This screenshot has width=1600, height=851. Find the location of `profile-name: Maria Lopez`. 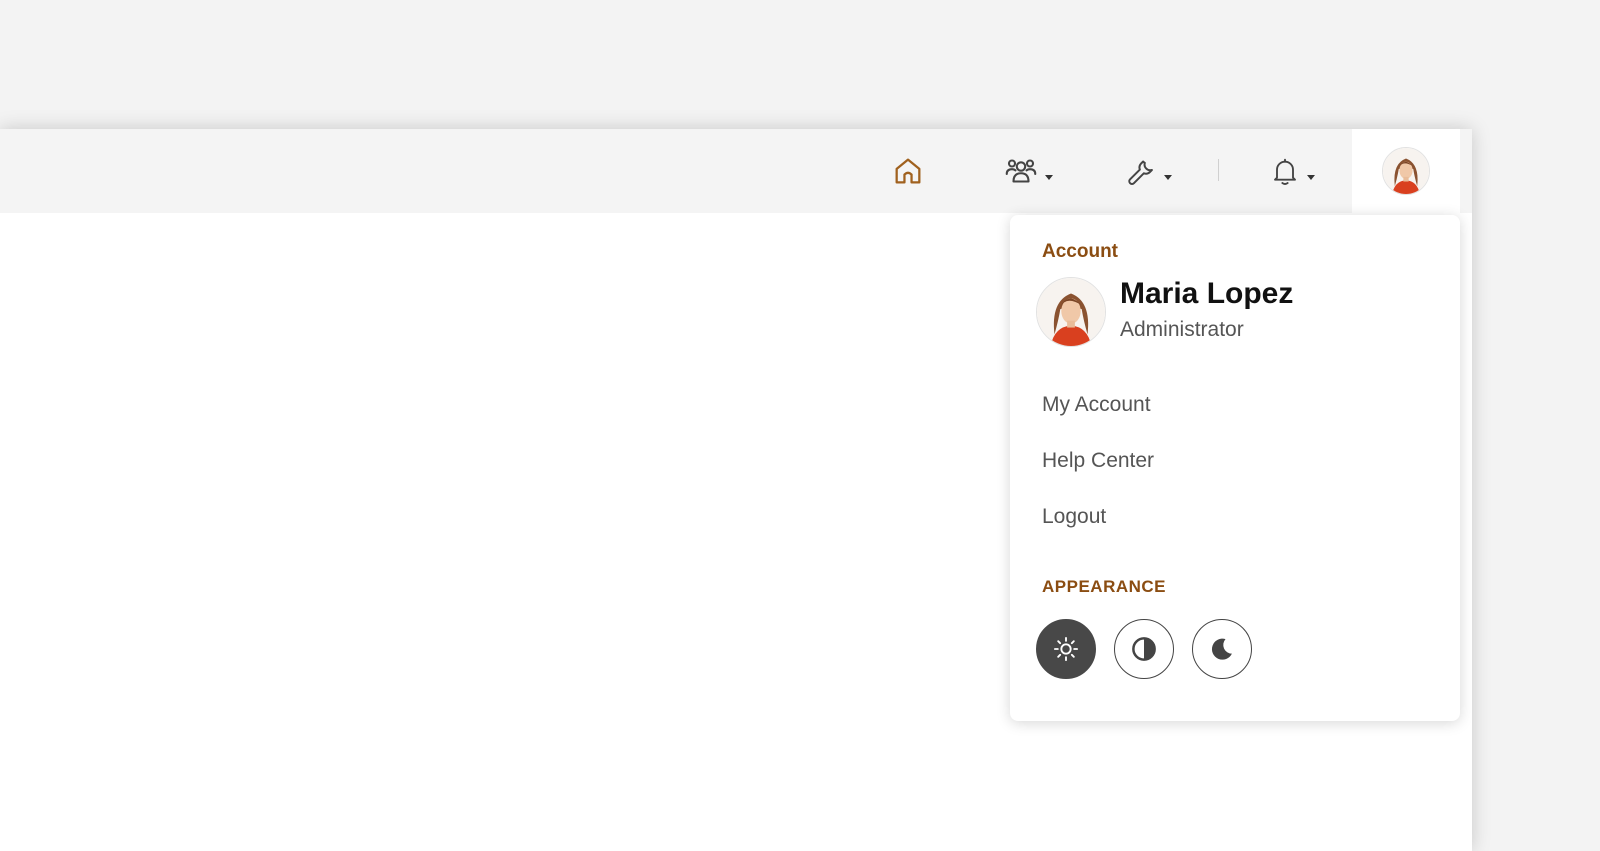

profile-name: Maria Lopez is located at coordinates (1207, 293).